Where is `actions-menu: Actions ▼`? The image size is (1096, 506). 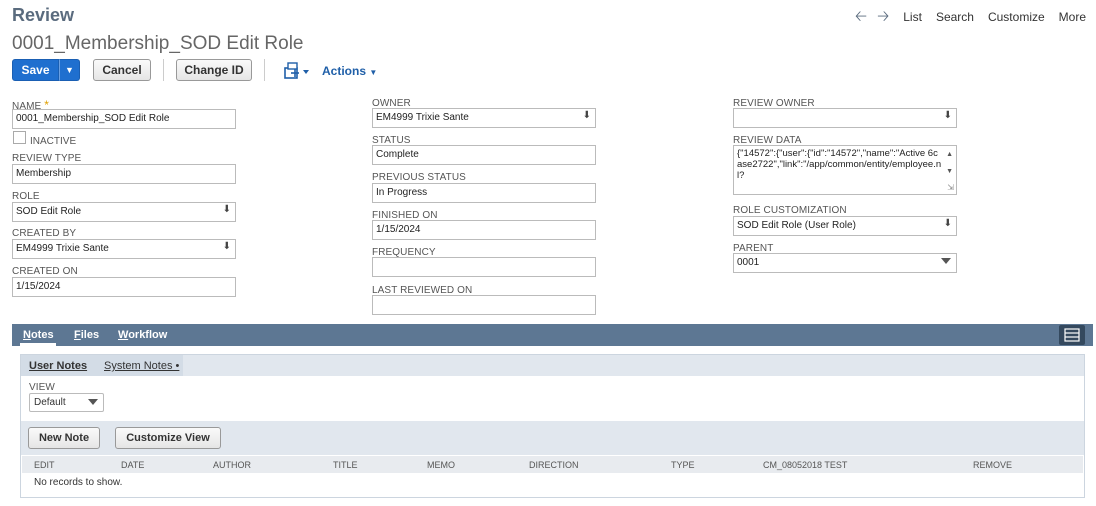 actions-menu: Actions ▼ is located at coordinates (349, 71).